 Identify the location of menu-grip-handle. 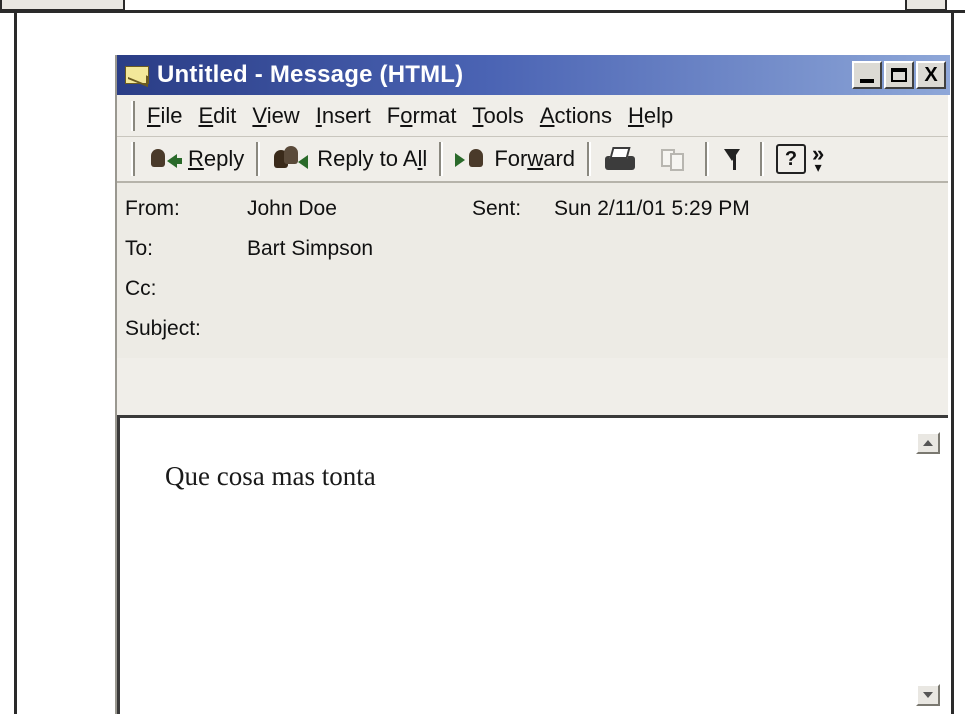
(133, 115).